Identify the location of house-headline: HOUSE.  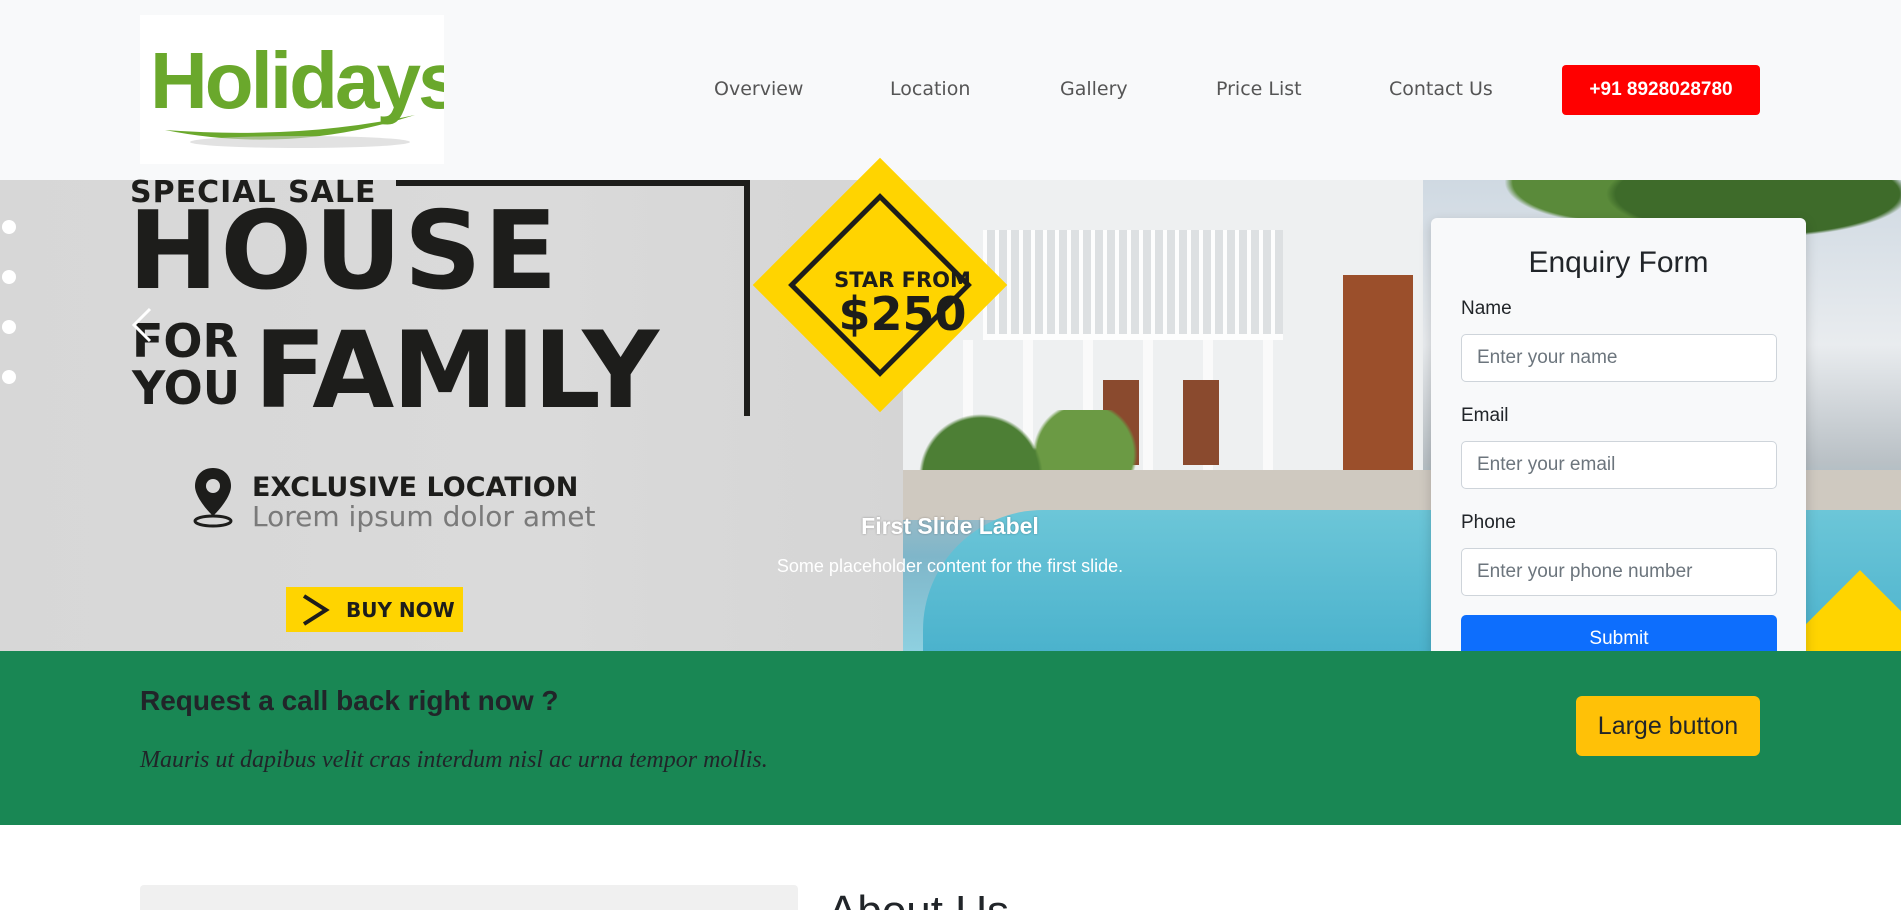
(344, 251).